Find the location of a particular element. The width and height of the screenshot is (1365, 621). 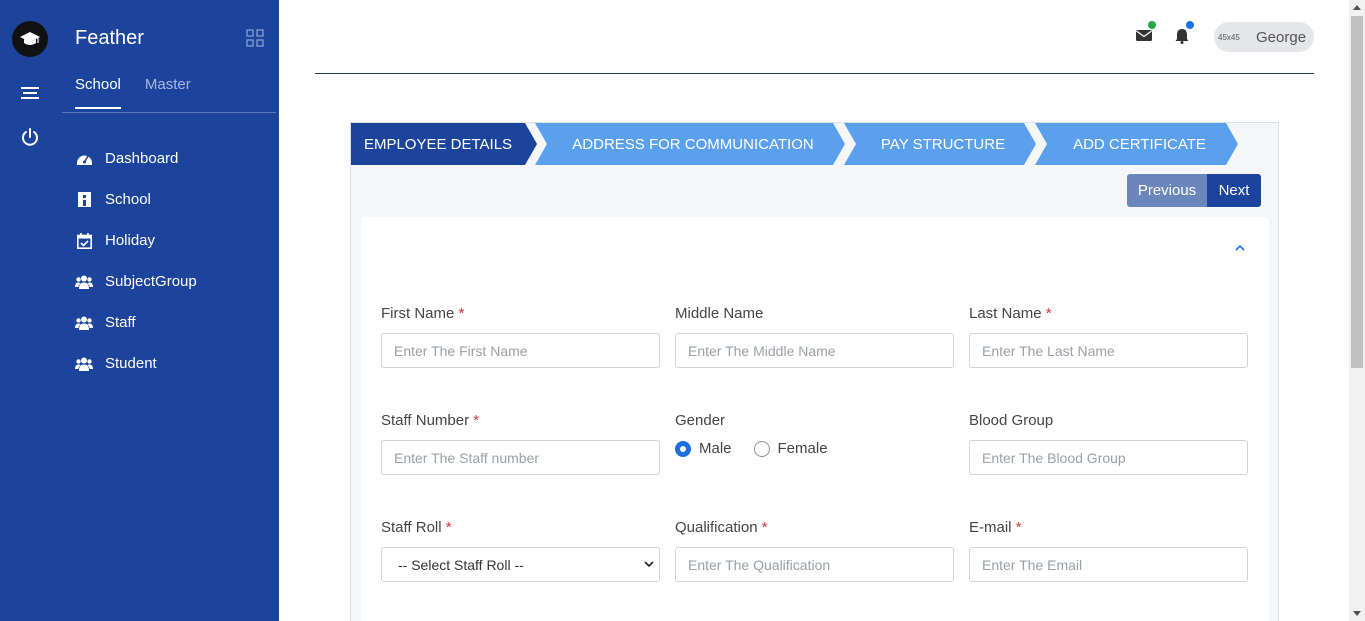

step-label: ADD CERTIFICATE is located at coordinates (1139, 144).